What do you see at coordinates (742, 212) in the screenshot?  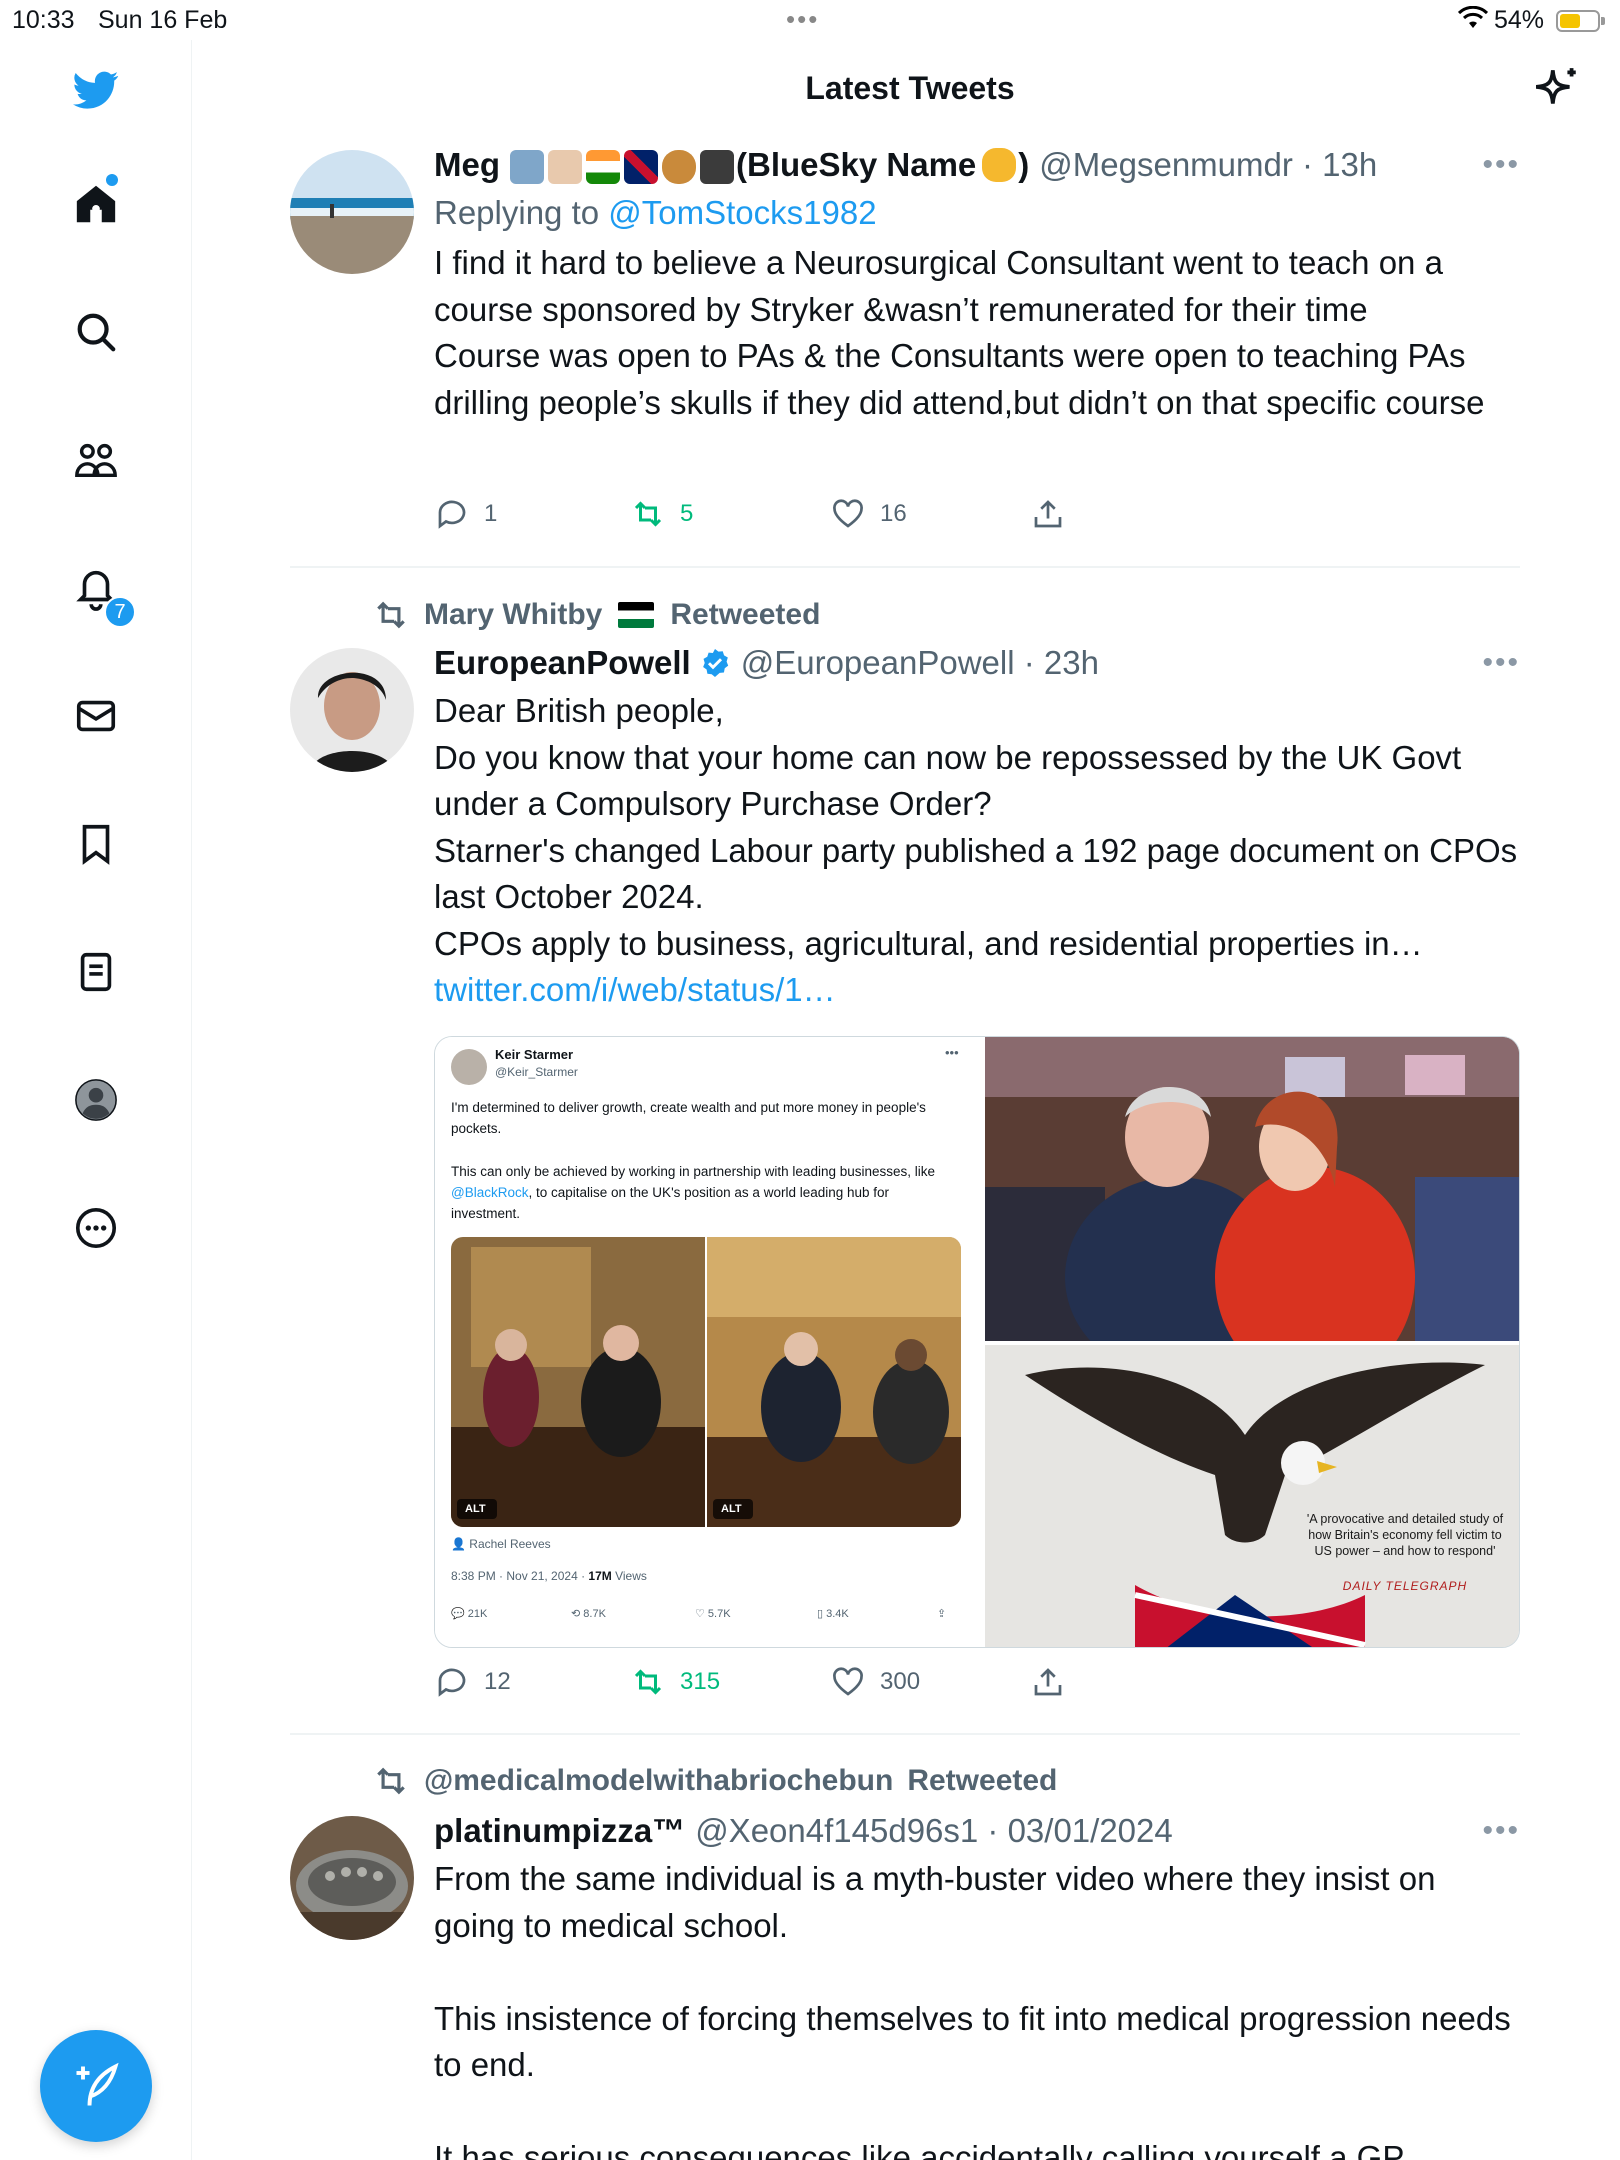 I see `reply-mention-link: @TomStocks1982` at bounding box center [742, 212].